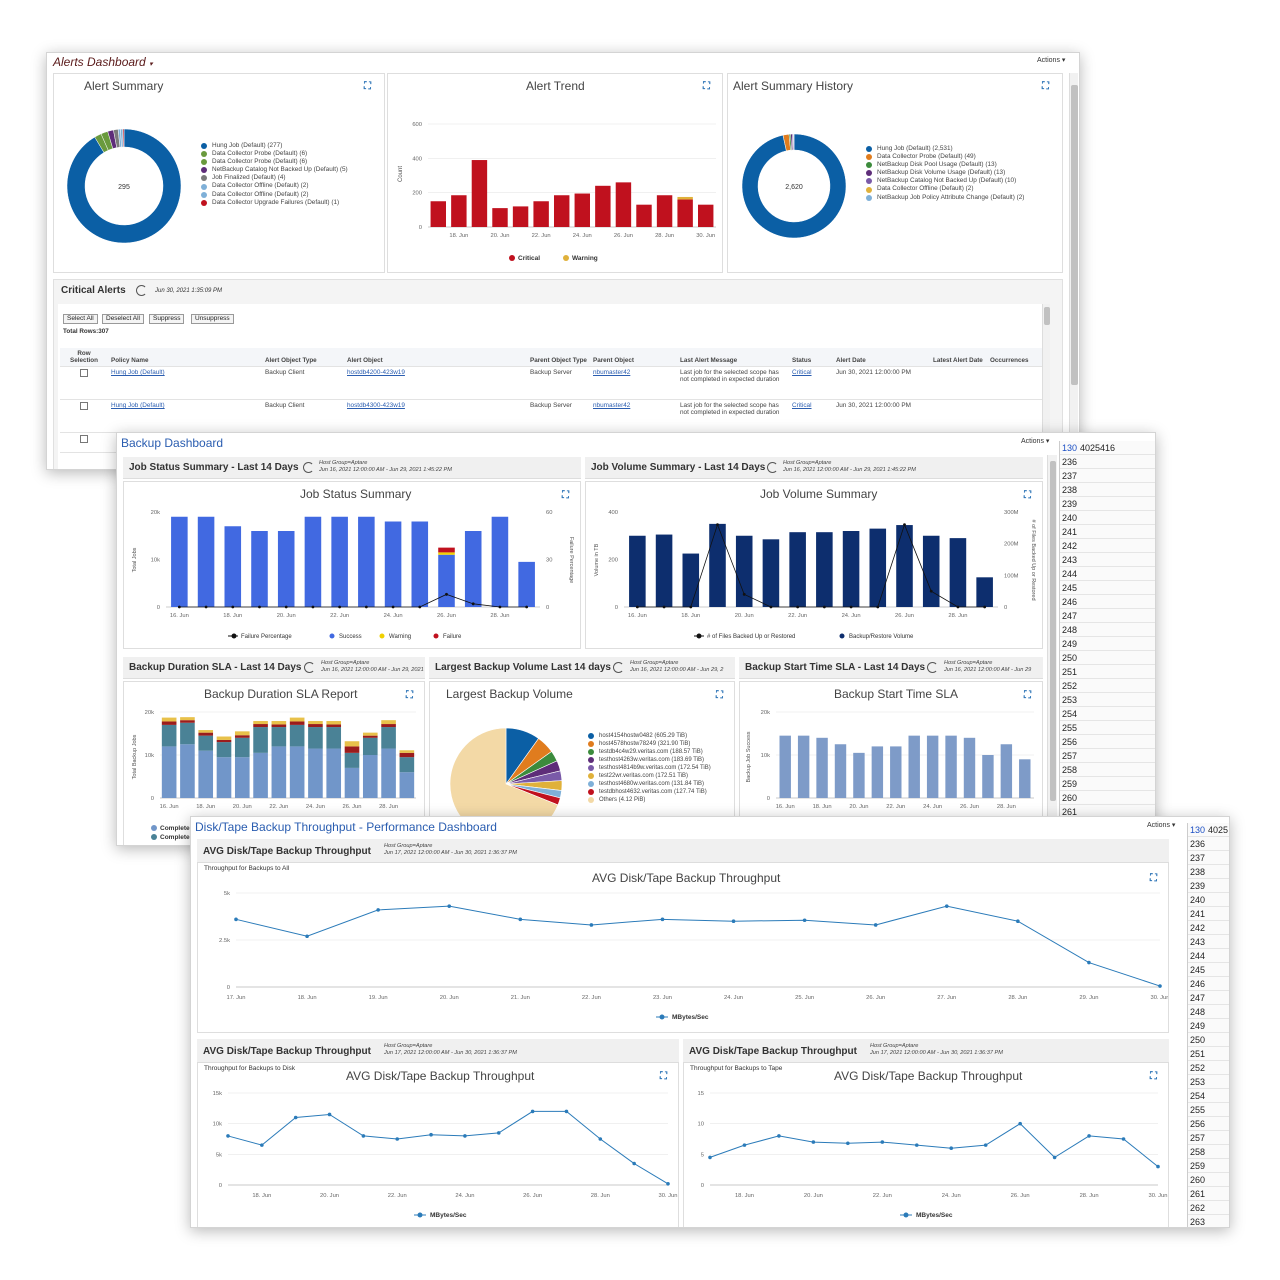 Image resolution: width=1280 pixels, height=1280 pixels. What do you see at coordinates (649, 744) in the screenshot?
I see `legend-item: host4578hostw78249 (321.90 TiB)` at bounding box center [649, 744].